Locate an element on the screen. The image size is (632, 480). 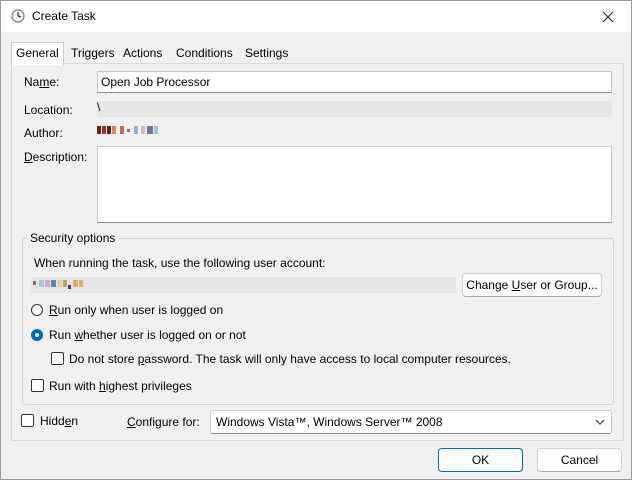
configure-for-dropdown: Windows Vista™, Windows Server™ 2008 is located at coordinates (411, 422).